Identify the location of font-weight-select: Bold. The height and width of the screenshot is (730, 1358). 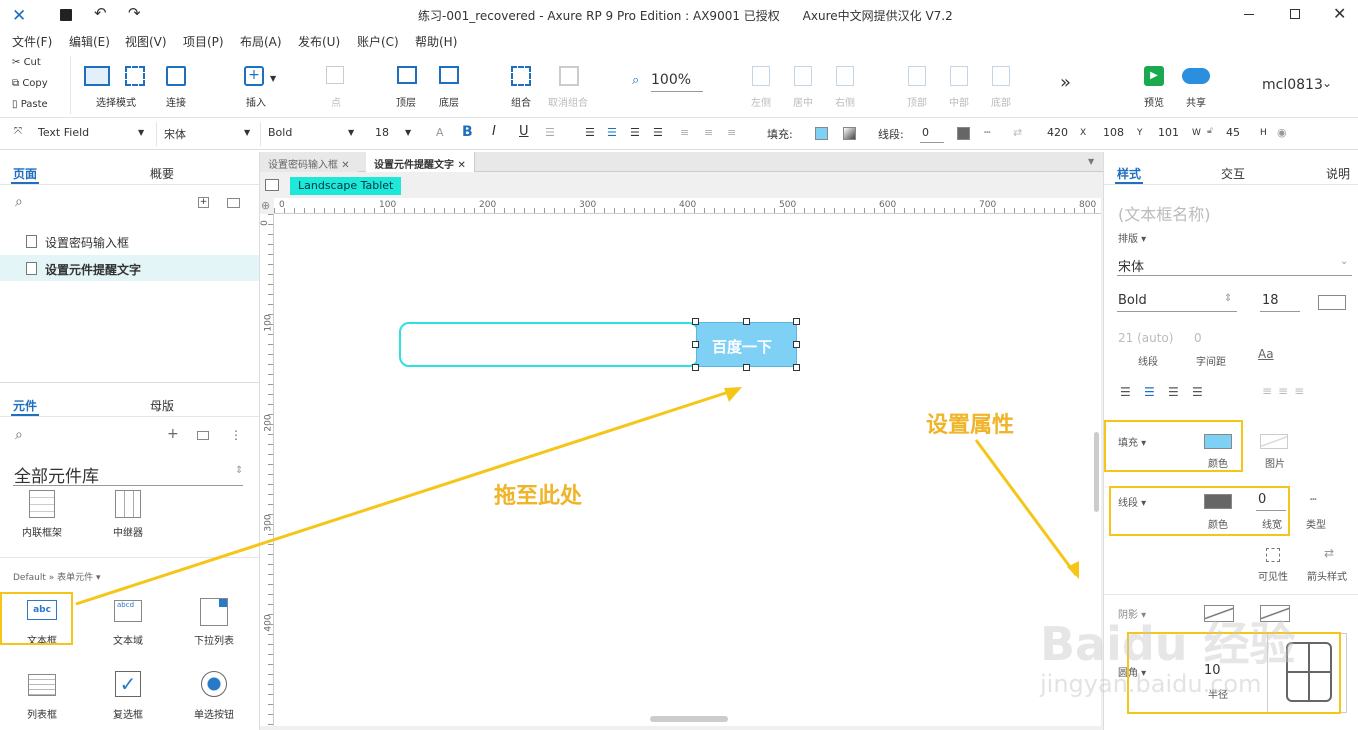
(280, 132).